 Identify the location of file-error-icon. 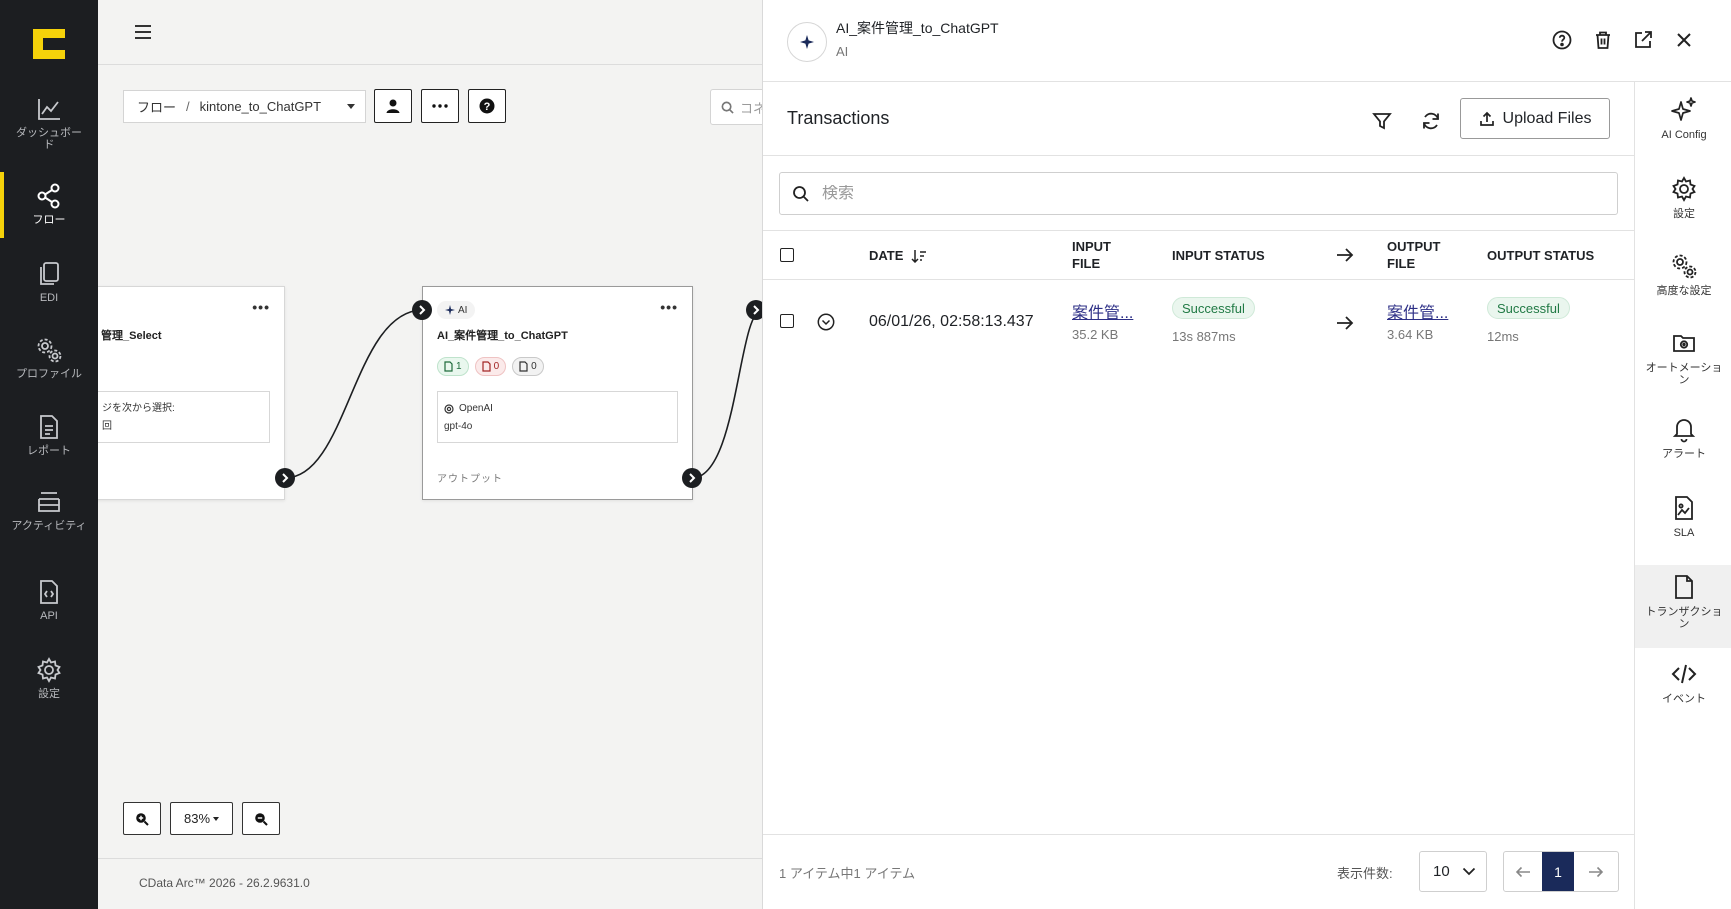
(486, 366).